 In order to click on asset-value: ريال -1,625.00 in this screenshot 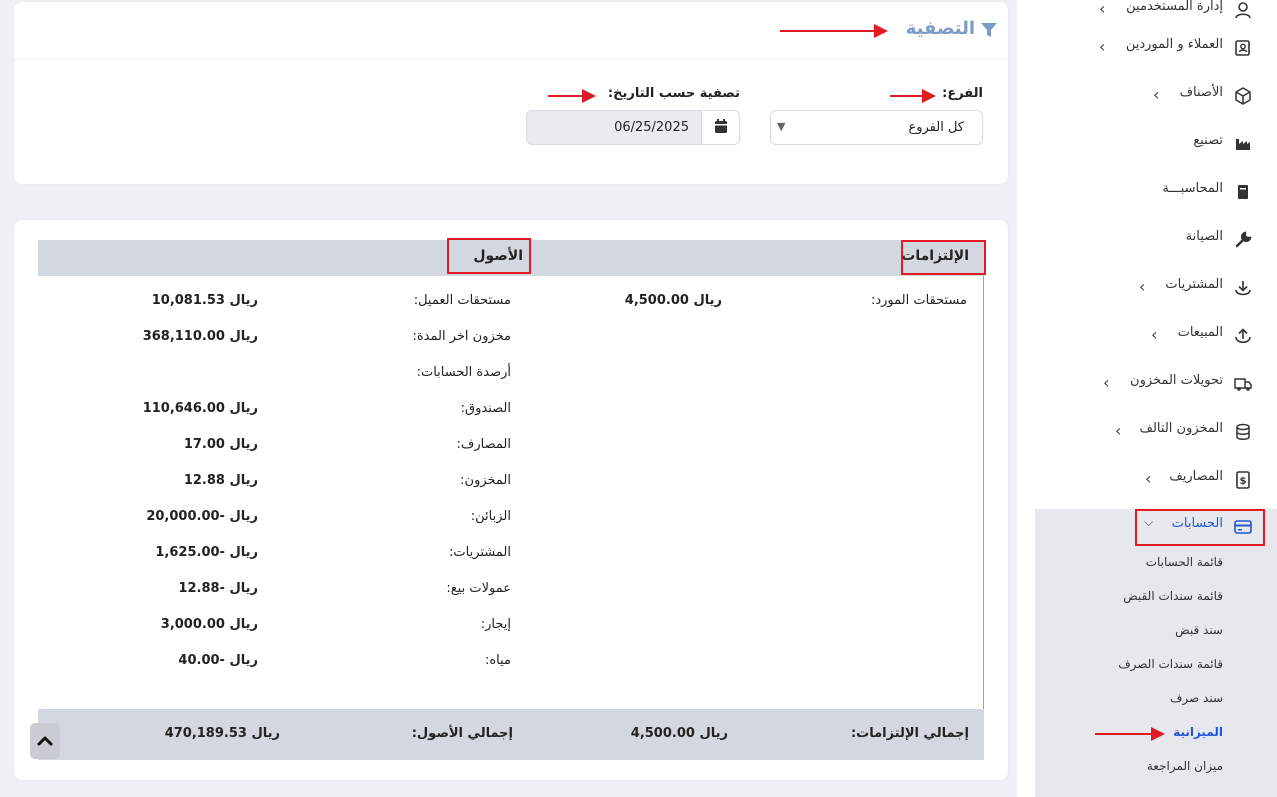, I will do `click(206, 552)`.